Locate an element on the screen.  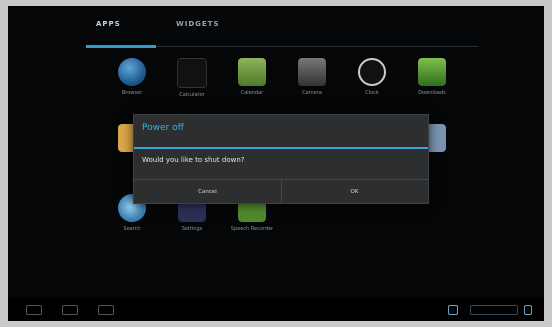
browser-icon is located at coordinates (132, 72).